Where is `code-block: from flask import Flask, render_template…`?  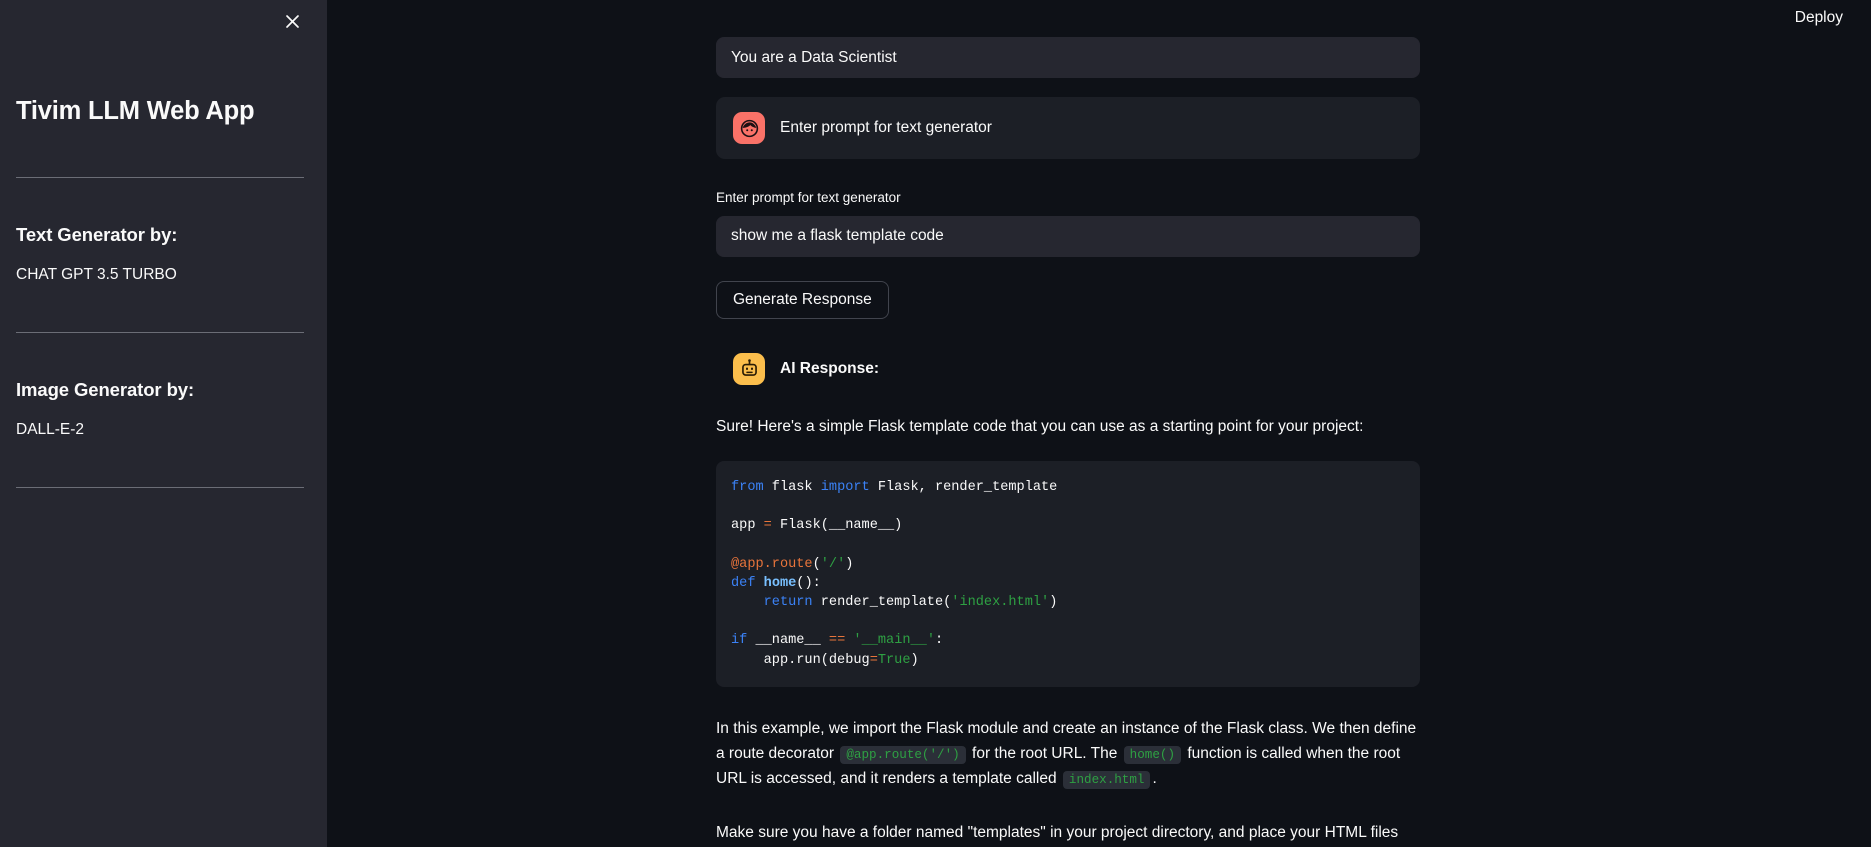
code-block: from flask import Flask, render_template… is located at coordinates (1068, 573).